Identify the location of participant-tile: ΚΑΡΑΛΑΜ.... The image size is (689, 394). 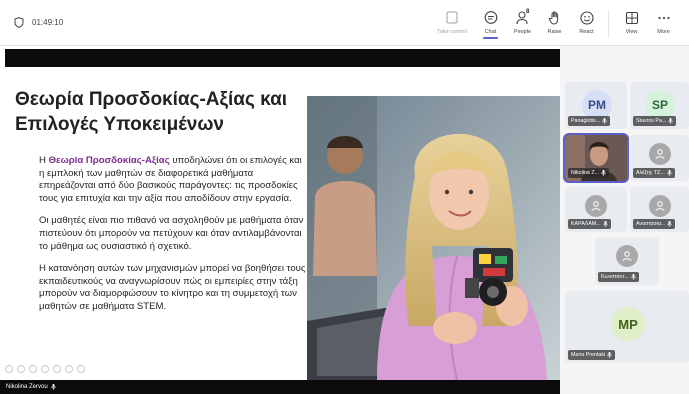
(596, 209).